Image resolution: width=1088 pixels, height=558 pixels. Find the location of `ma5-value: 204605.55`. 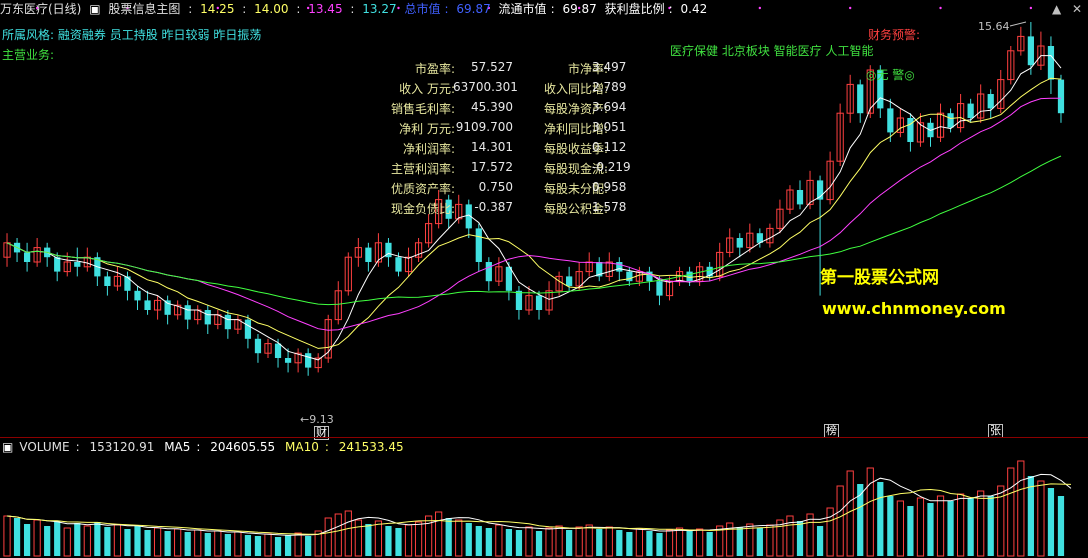

ma5-value: 204605.55 is located at coordinates (243, 447).